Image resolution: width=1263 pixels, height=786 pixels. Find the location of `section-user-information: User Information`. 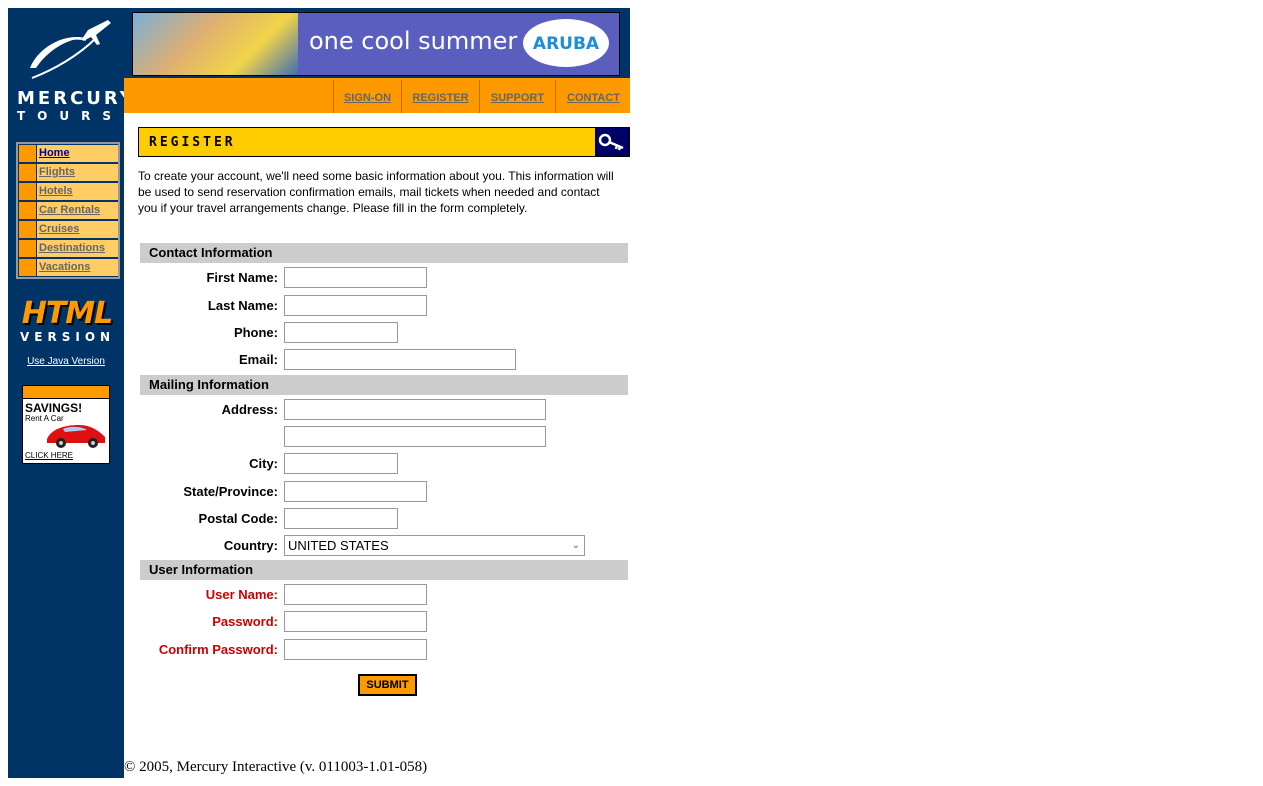

section-user-information: User Information is located at coordinates (384, 570).